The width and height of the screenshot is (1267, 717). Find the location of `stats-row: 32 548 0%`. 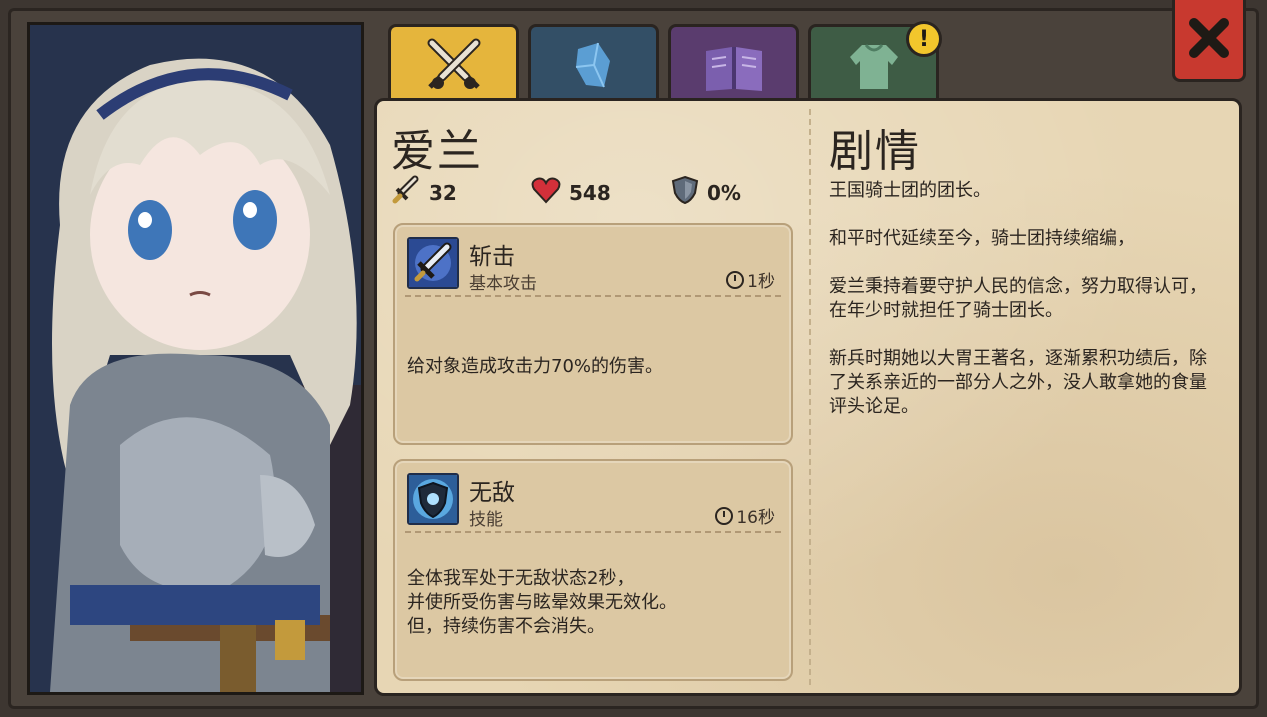

stats-row: 32 548 0% is located at coordinates (601, 192).